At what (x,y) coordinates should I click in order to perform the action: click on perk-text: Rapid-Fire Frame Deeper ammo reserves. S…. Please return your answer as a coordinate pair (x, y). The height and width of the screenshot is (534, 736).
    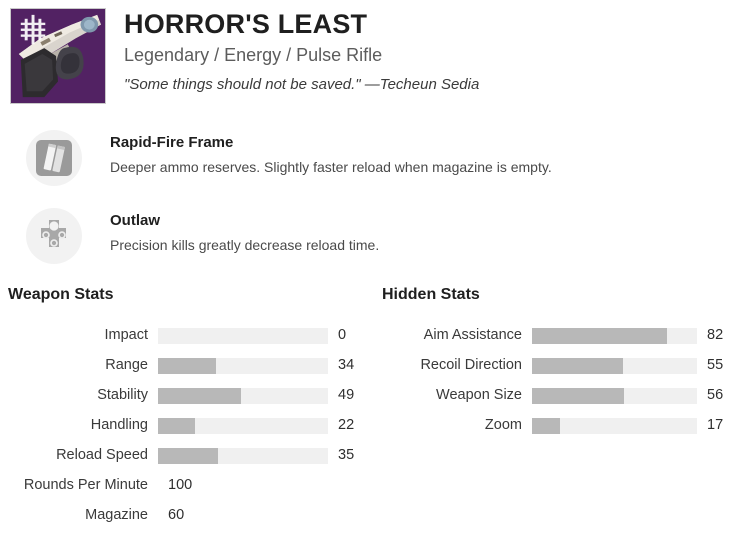
    Looking at the image, I should click on (317, 153).